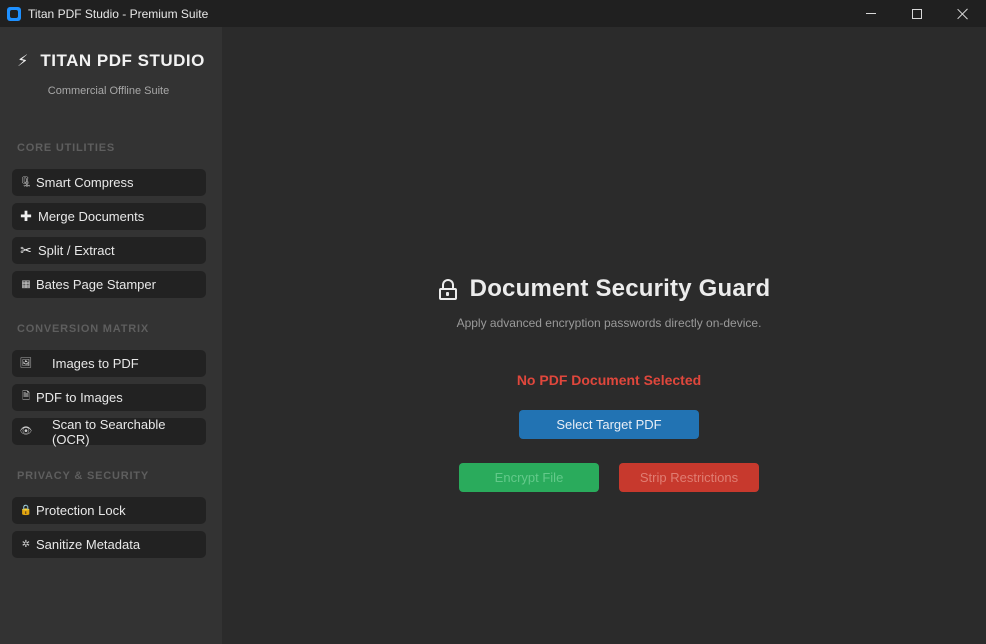 Image resolution: width=986 pixels, height=644 pixels. I want to click on padlock-icon, so click(448, 289).